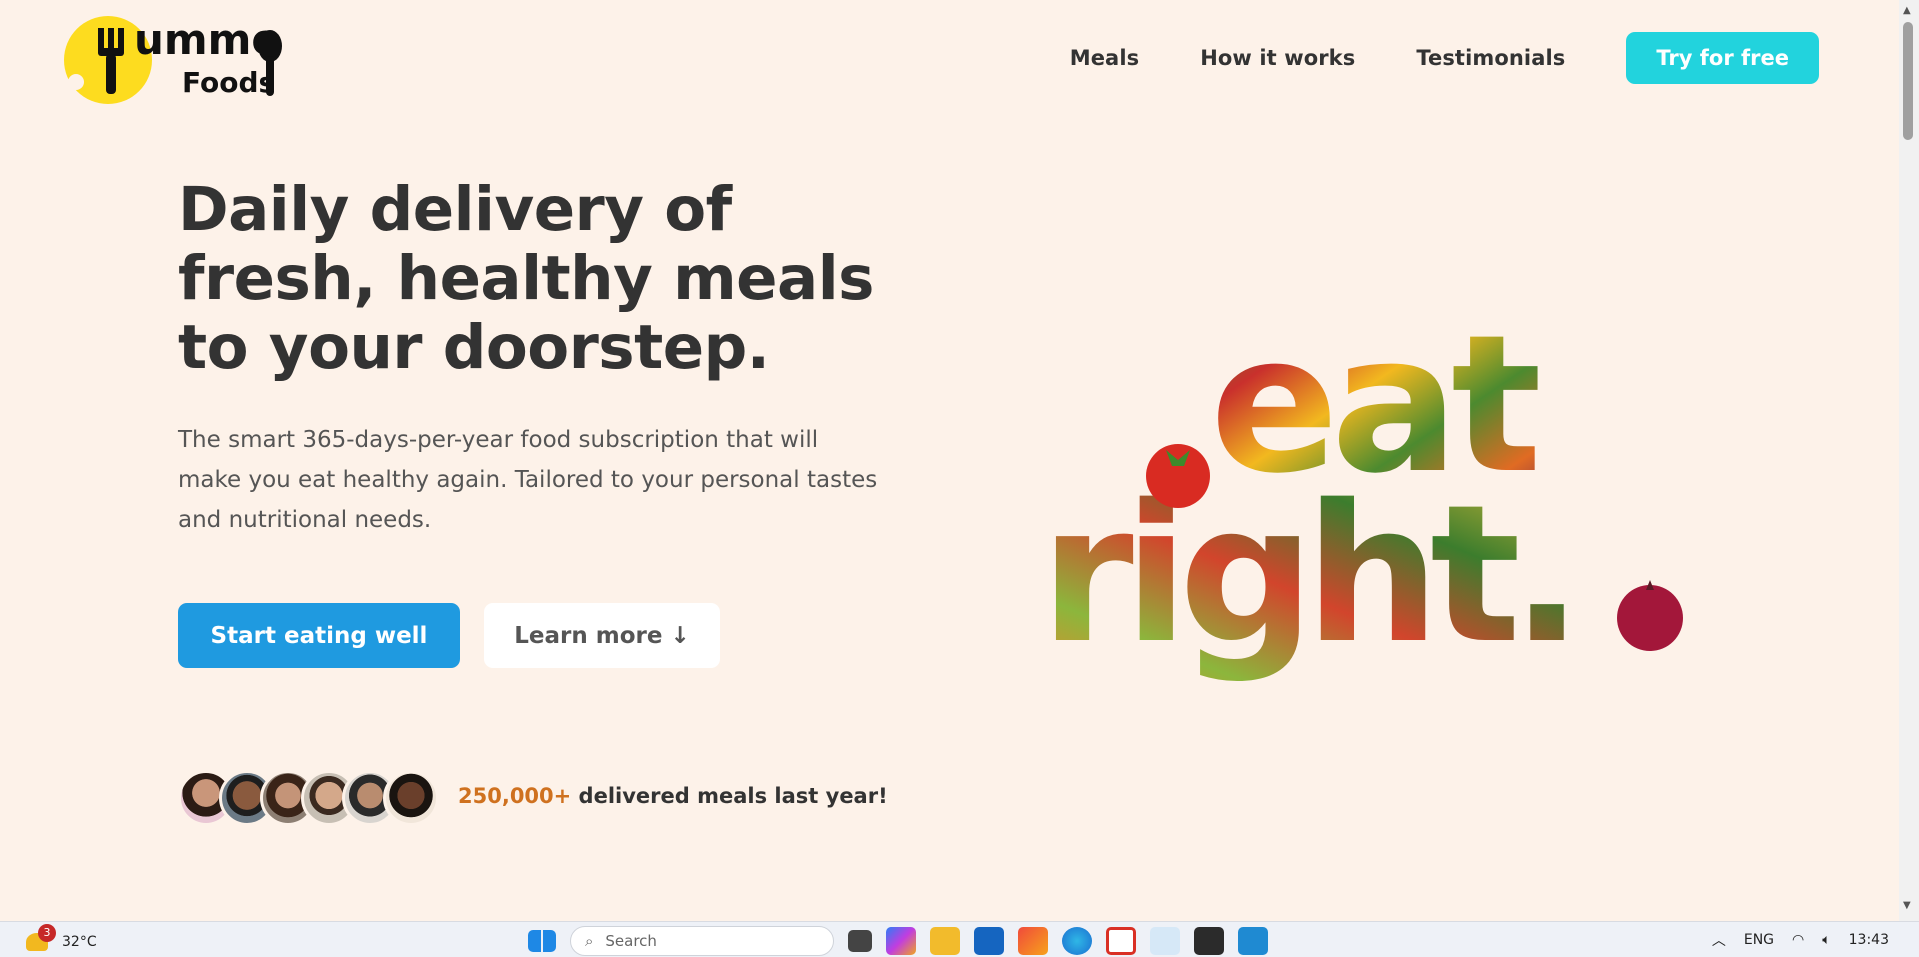 The width and height of the screenshot is (1919, 957). What do you see at coordinates (901, 941) in the screenshot?
I see `copilot-icon` at bounding box center [901, 941].